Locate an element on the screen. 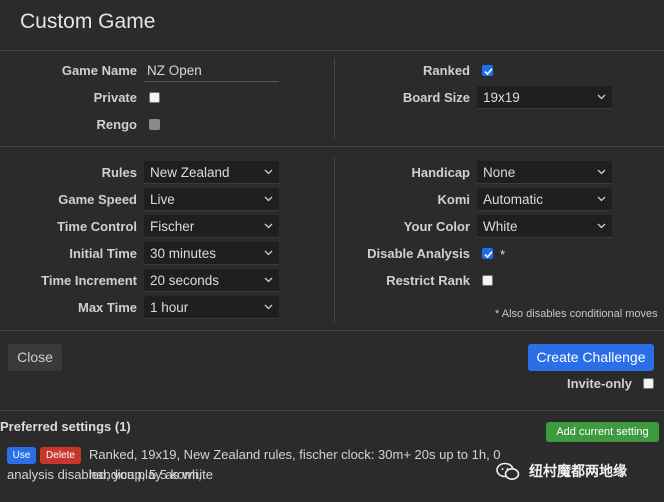 This screenshot has width=664, height=502. create-challenge-button: Create Challenge is located at coordinates (591, 357).